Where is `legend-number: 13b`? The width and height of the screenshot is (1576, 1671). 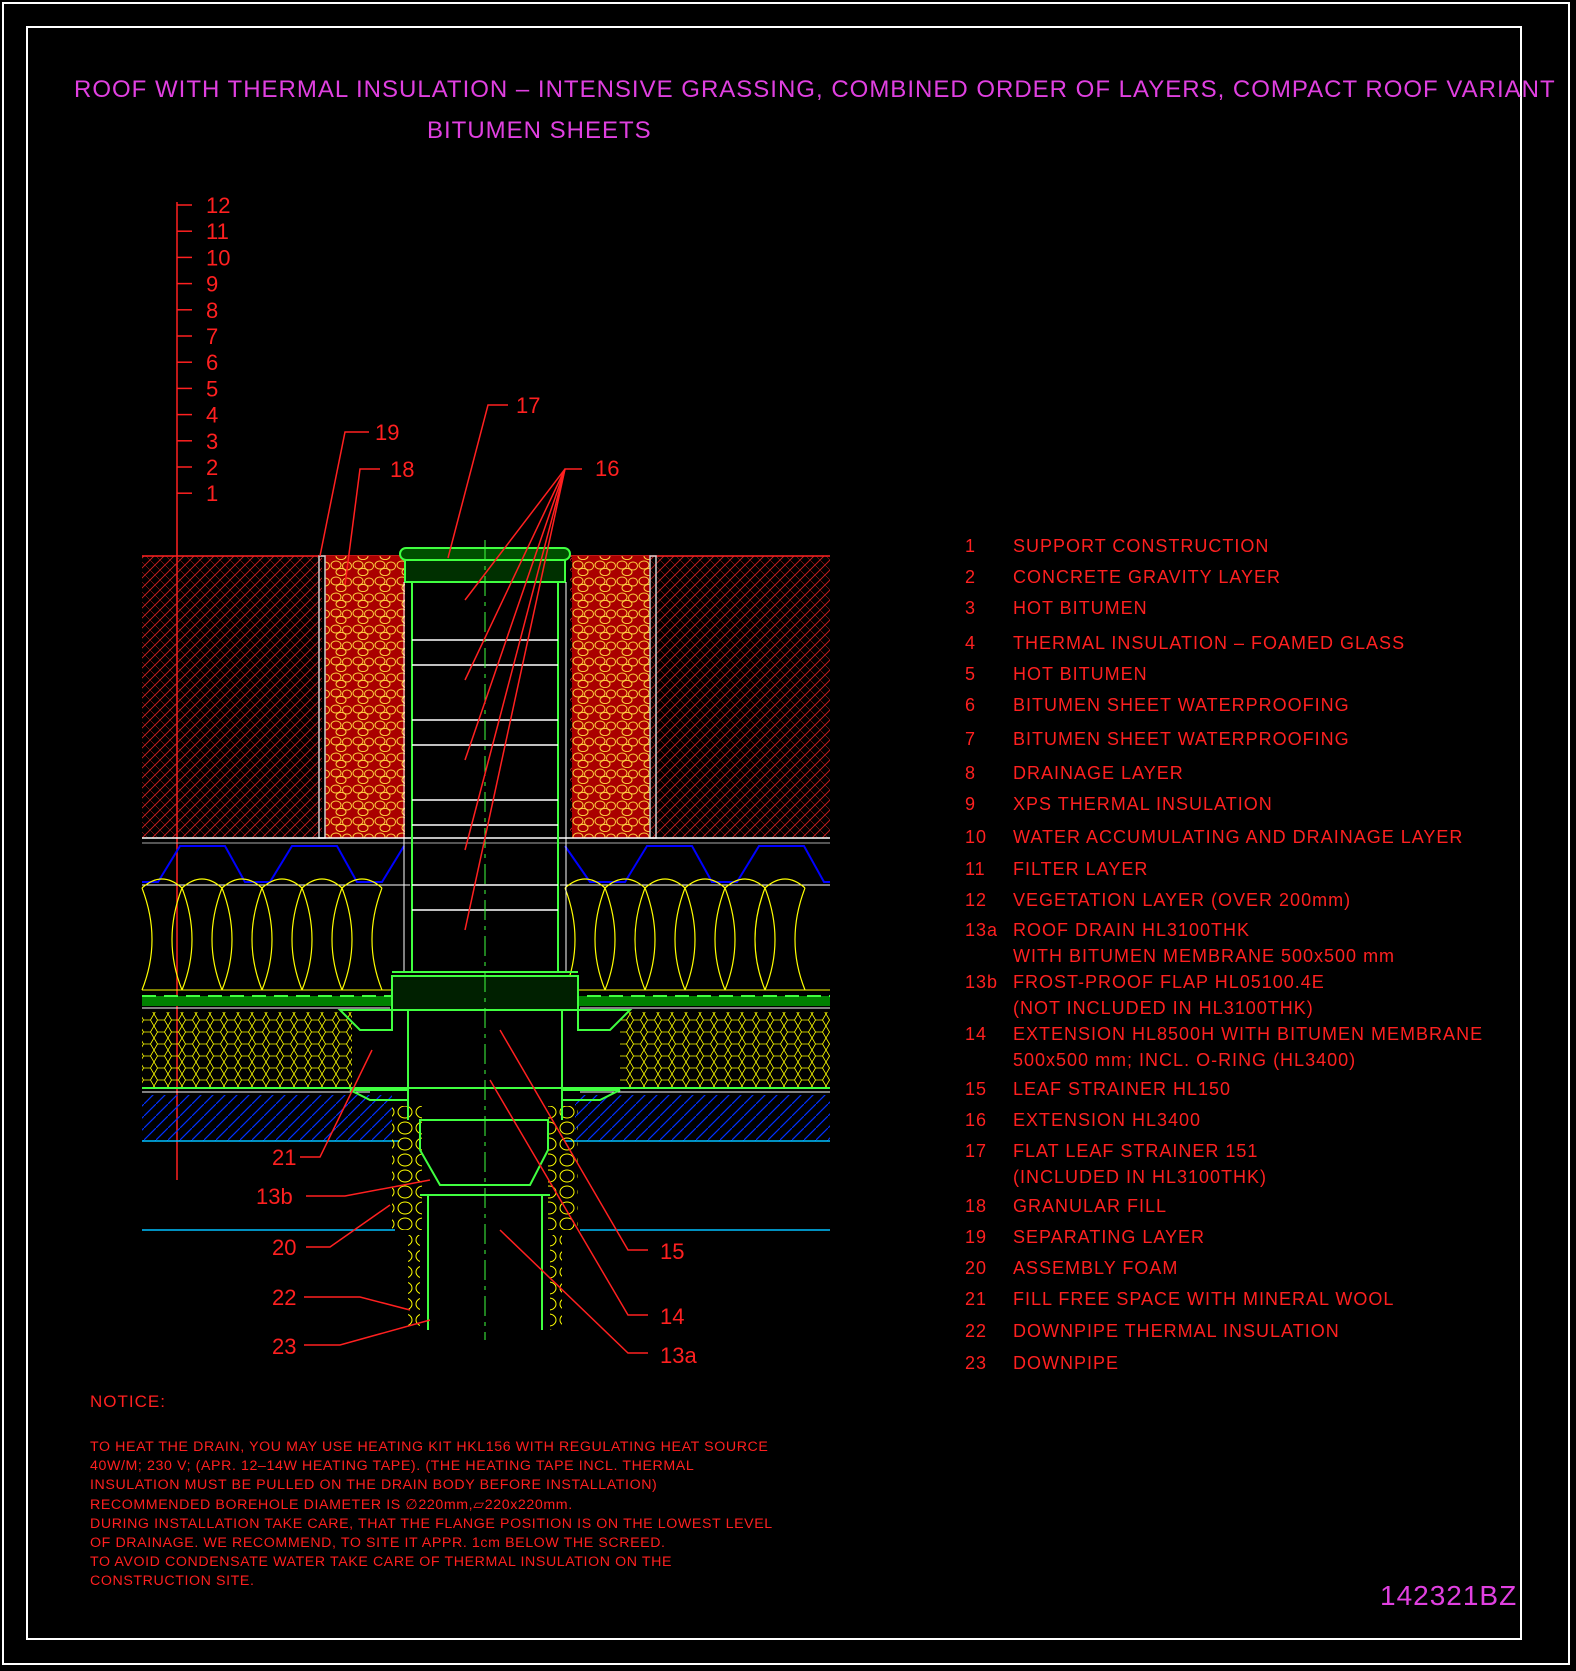
legend-number: 13b is located at coordinates (982, 982).